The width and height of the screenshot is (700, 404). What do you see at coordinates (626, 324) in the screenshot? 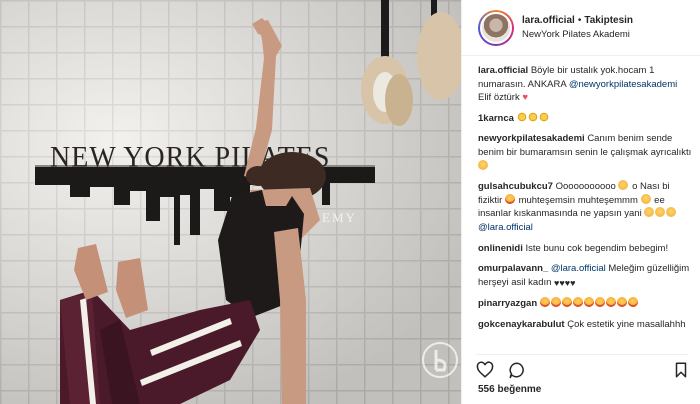
I see `comment-text: Çok estetik yine masallahhh` at bounding box center [626, 324].